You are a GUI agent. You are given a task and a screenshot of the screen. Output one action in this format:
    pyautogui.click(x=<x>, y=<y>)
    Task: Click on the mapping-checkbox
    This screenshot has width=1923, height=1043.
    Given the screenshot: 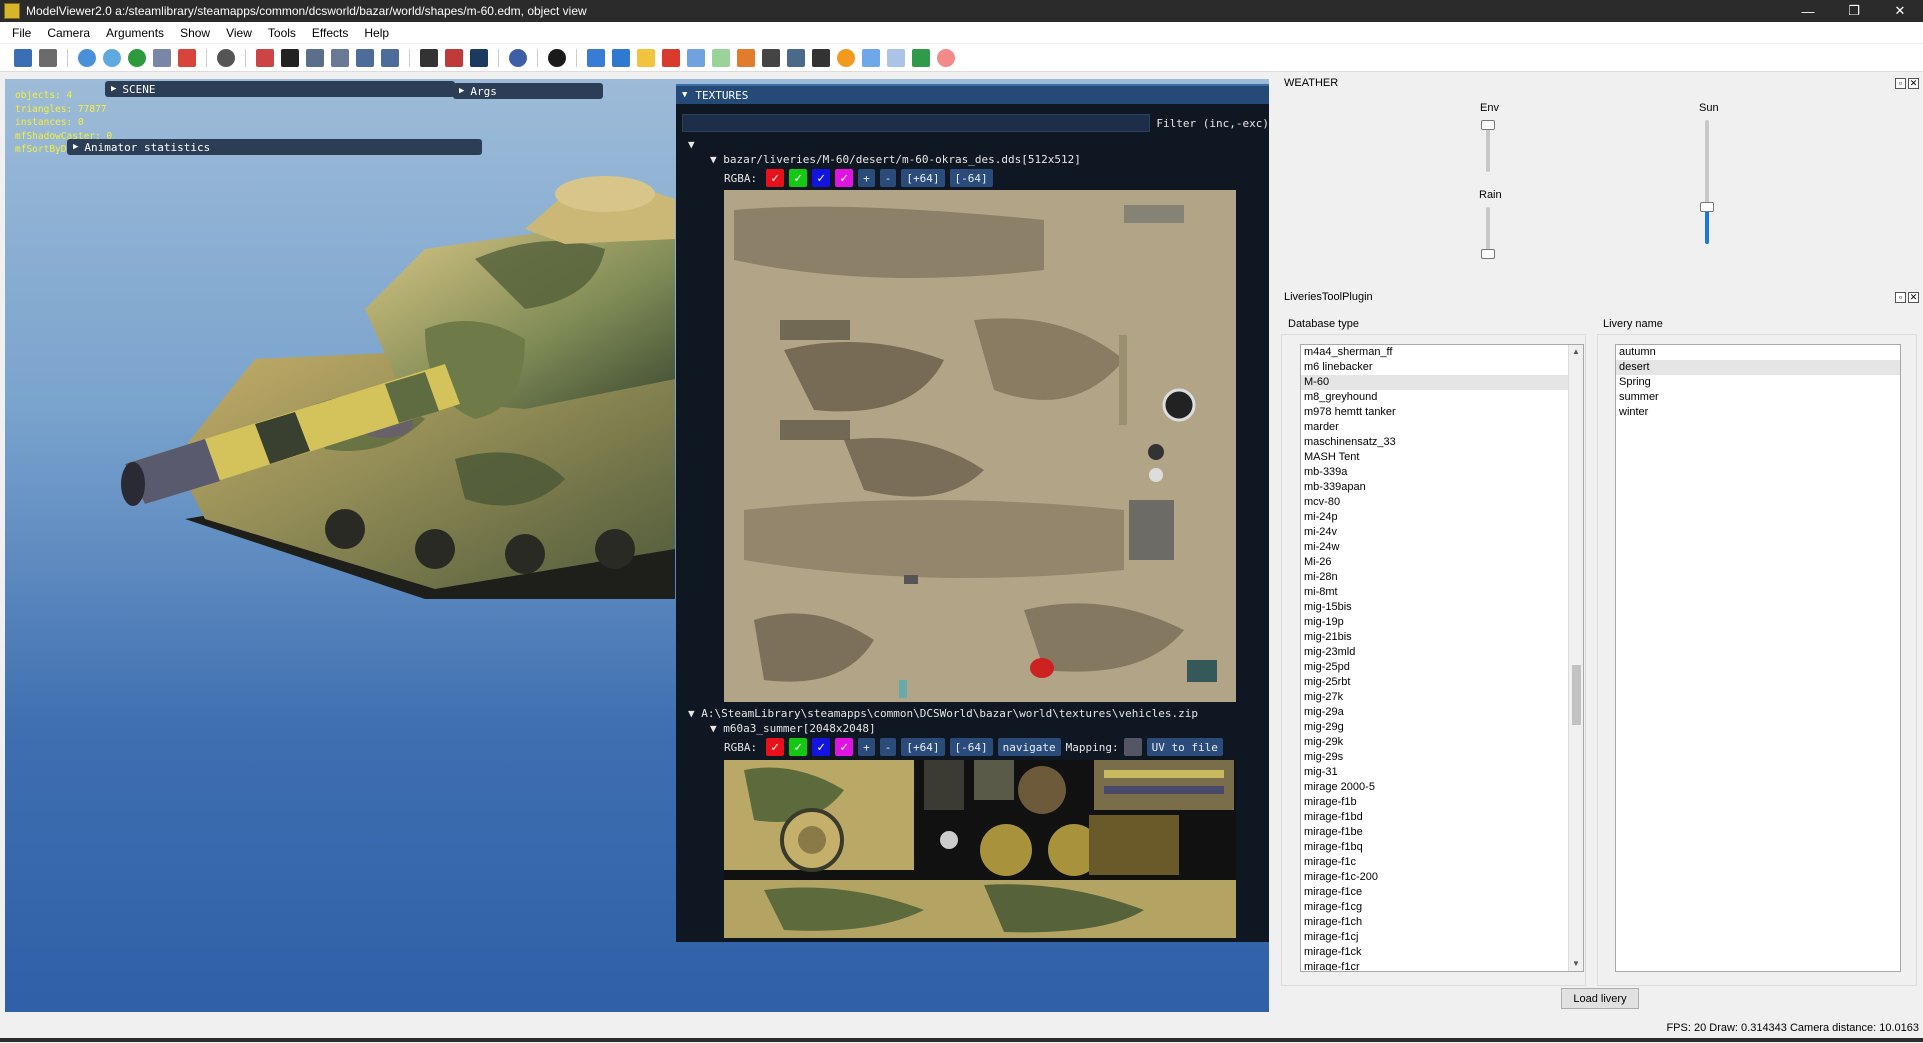 What is the action you would take?
    pyautogui.click(x=1132, y=747)
    